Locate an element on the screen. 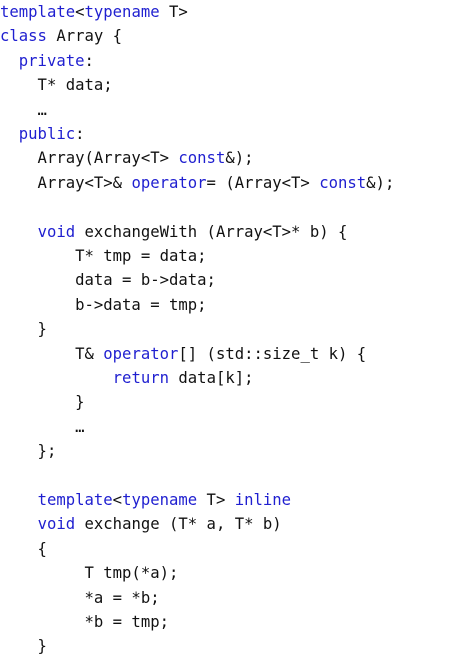 This screenshot has width=454, height=658. code-text: b->data = tmp; is located at coordinates (103, 304).